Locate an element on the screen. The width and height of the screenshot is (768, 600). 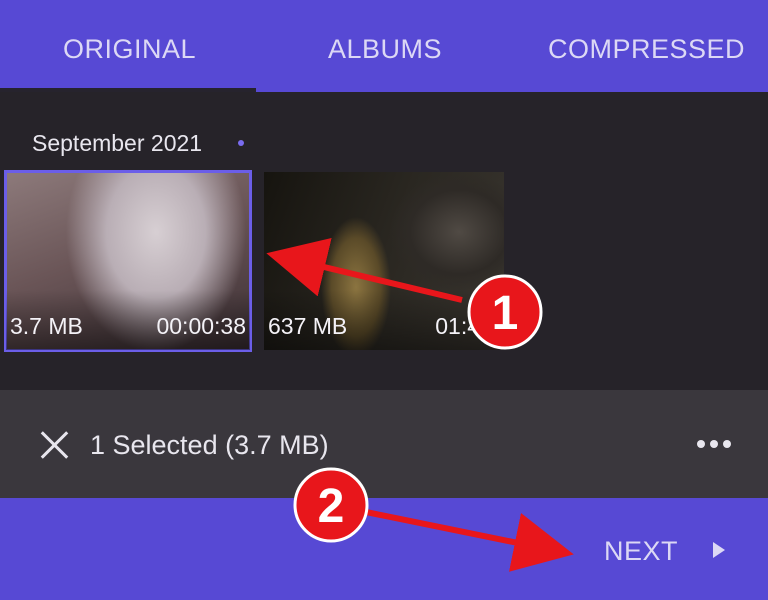
video-thumbnail-1: 3.7 MB 00:00:38 is located at coordinates (128, 261).